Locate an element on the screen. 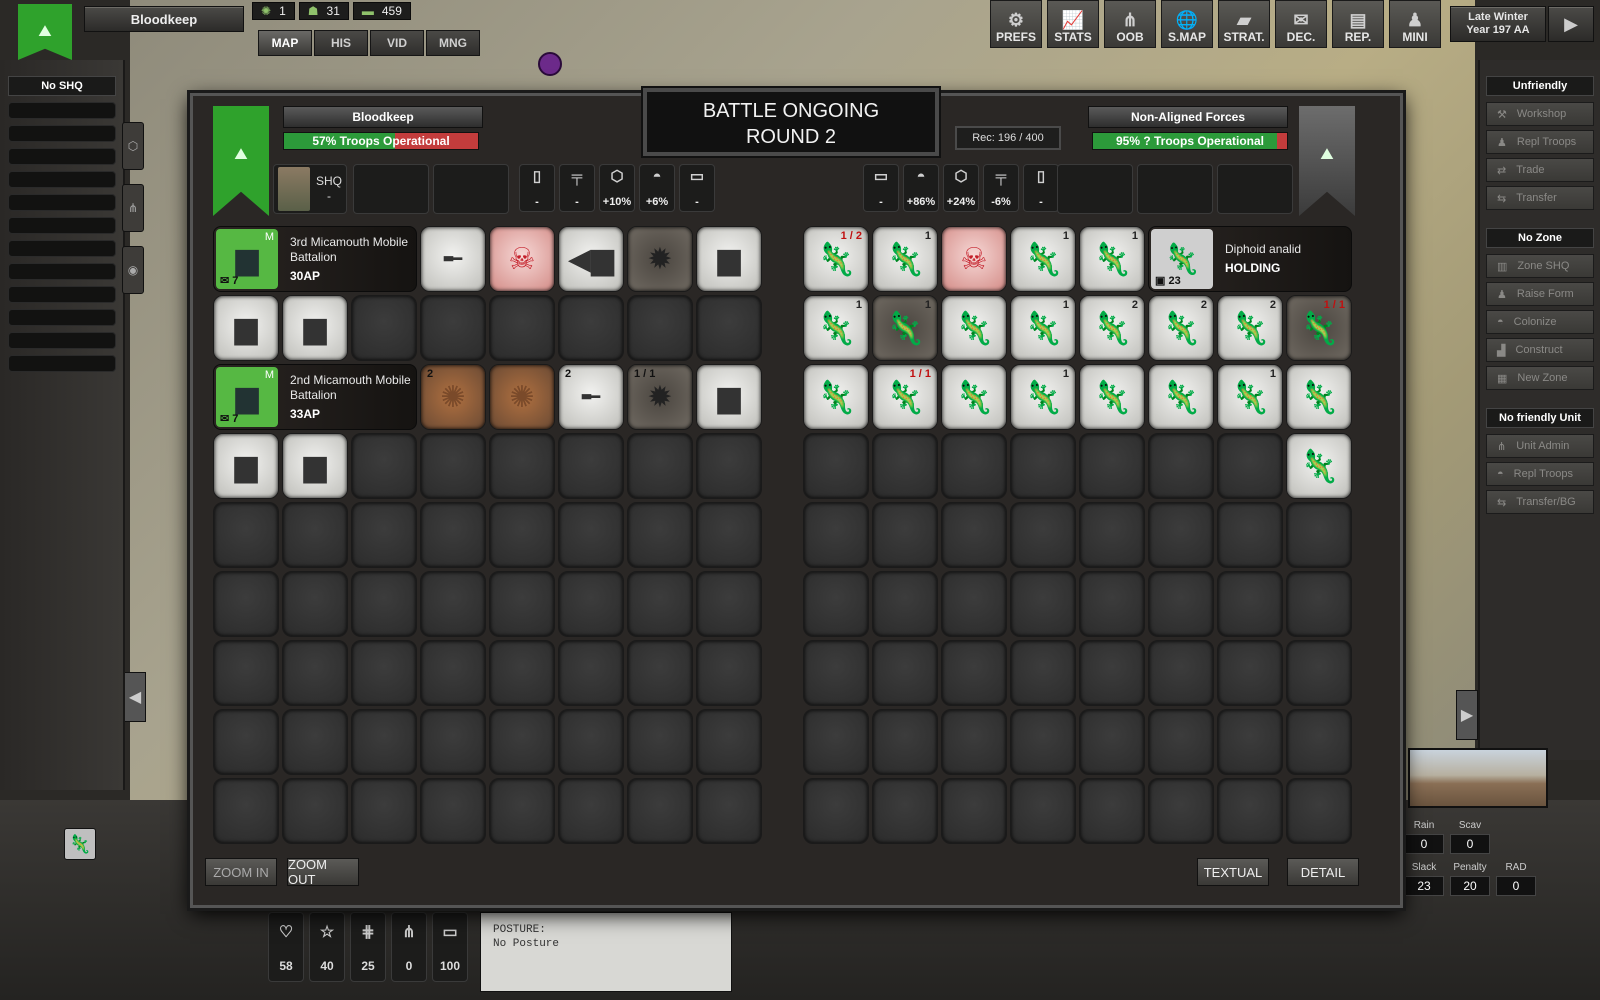 Image resolution: width=1600 pixels, height=1000 pixels. faction-banner: ⛰ is located at coordinates (45, 32).